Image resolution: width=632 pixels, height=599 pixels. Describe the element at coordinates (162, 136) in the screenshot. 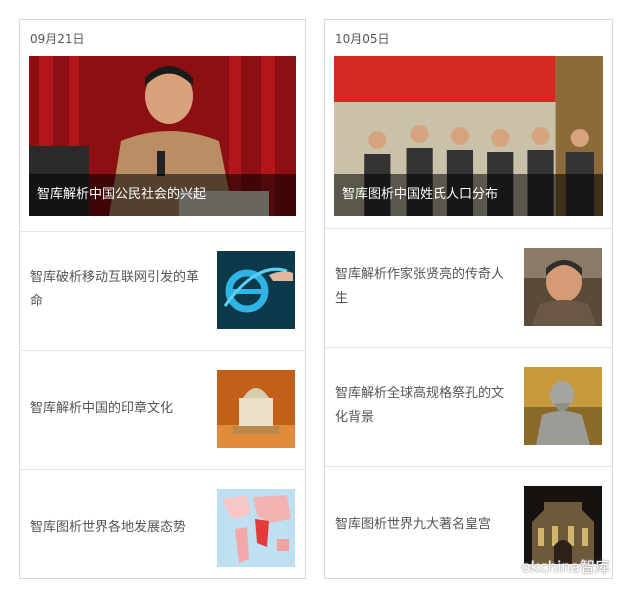

I see `hero-article: 智库解析中国公民社会的兴起` at that location.